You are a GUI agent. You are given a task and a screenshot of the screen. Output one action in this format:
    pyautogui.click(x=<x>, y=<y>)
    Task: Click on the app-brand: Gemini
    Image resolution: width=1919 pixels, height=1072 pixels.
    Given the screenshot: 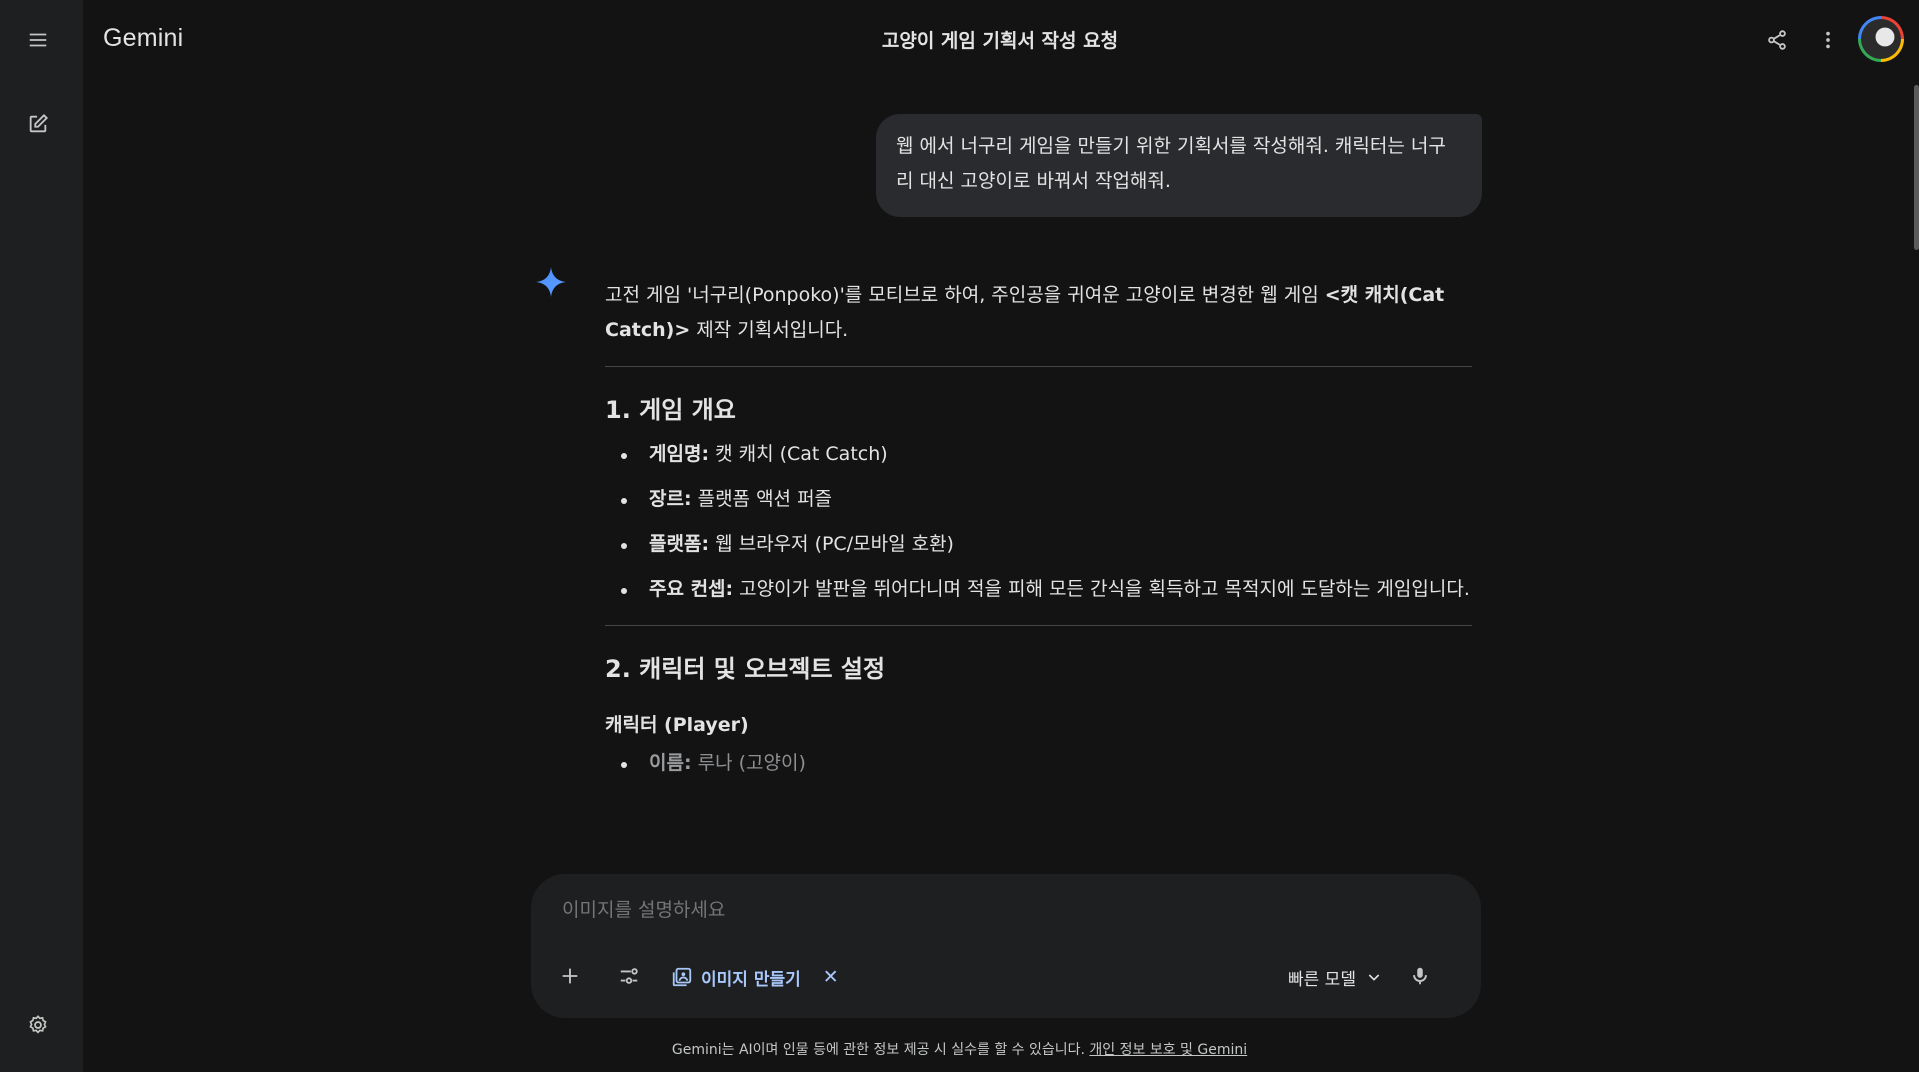 What is the action you would take?
    pyautogui.click(x=143, y=38)
    